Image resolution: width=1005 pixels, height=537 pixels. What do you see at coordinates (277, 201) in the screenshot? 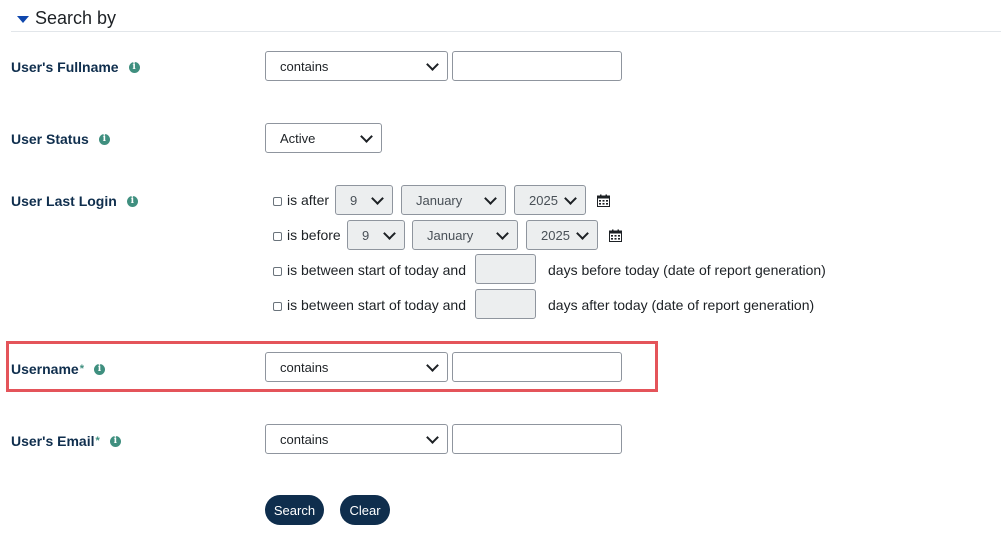
I see `after-checkbox` at bounding box center [277, 201].